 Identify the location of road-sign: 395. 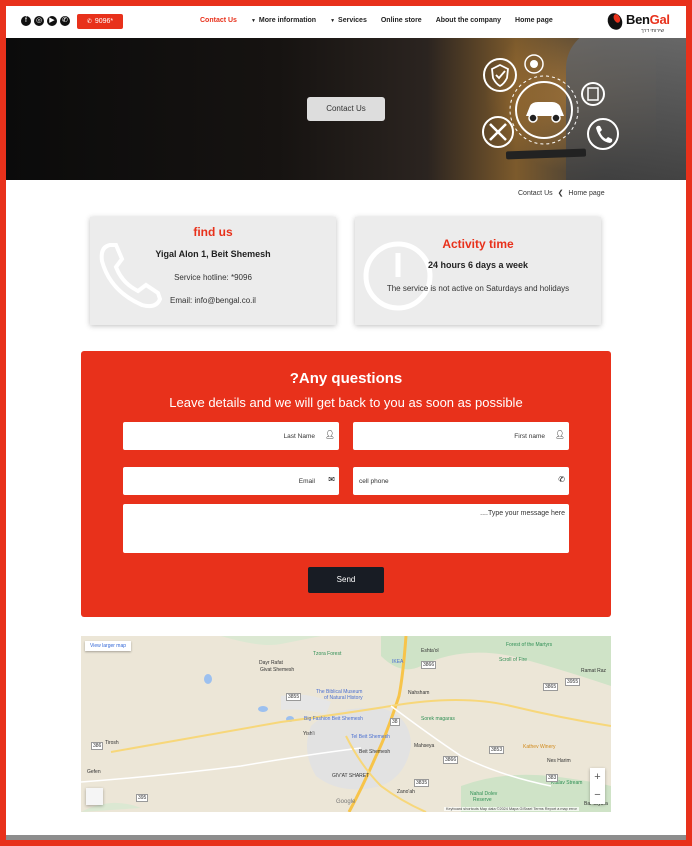
(142, 798).